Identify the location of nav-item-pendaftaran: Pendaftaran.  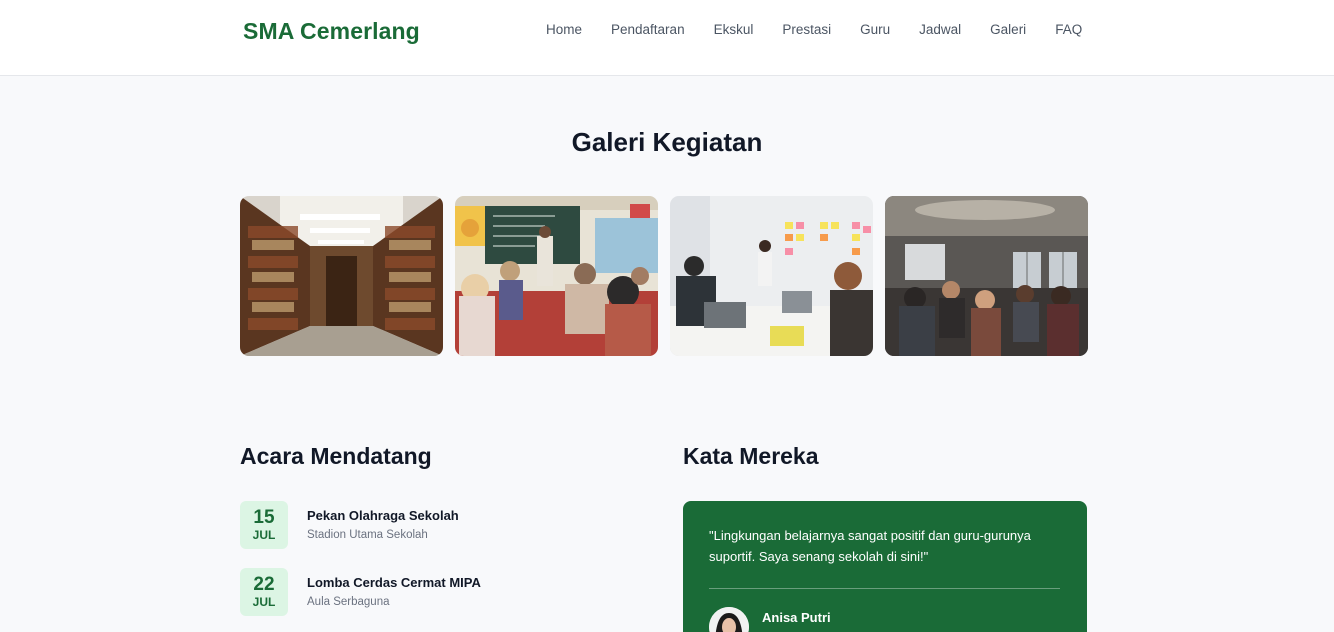
(648, 29).